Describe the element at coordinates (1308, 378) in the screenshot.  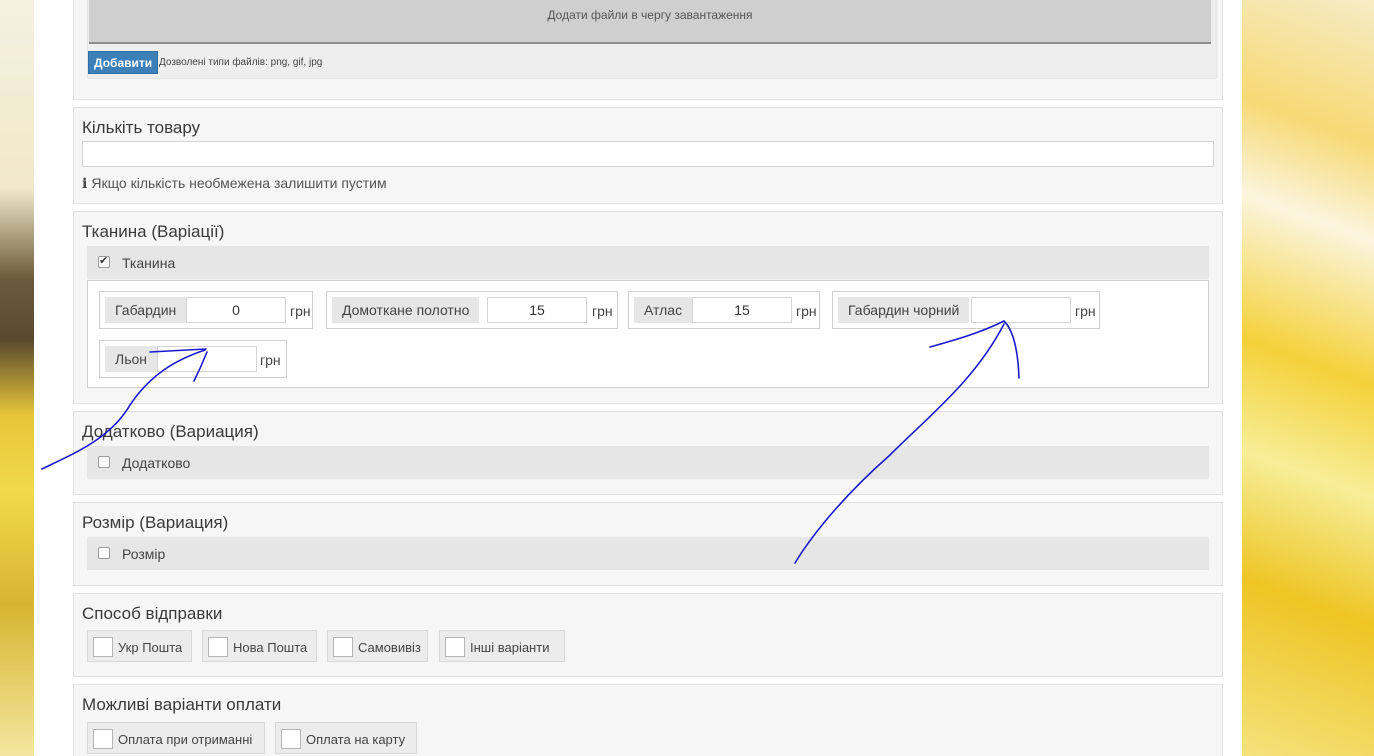
I see `background-right` at that location.